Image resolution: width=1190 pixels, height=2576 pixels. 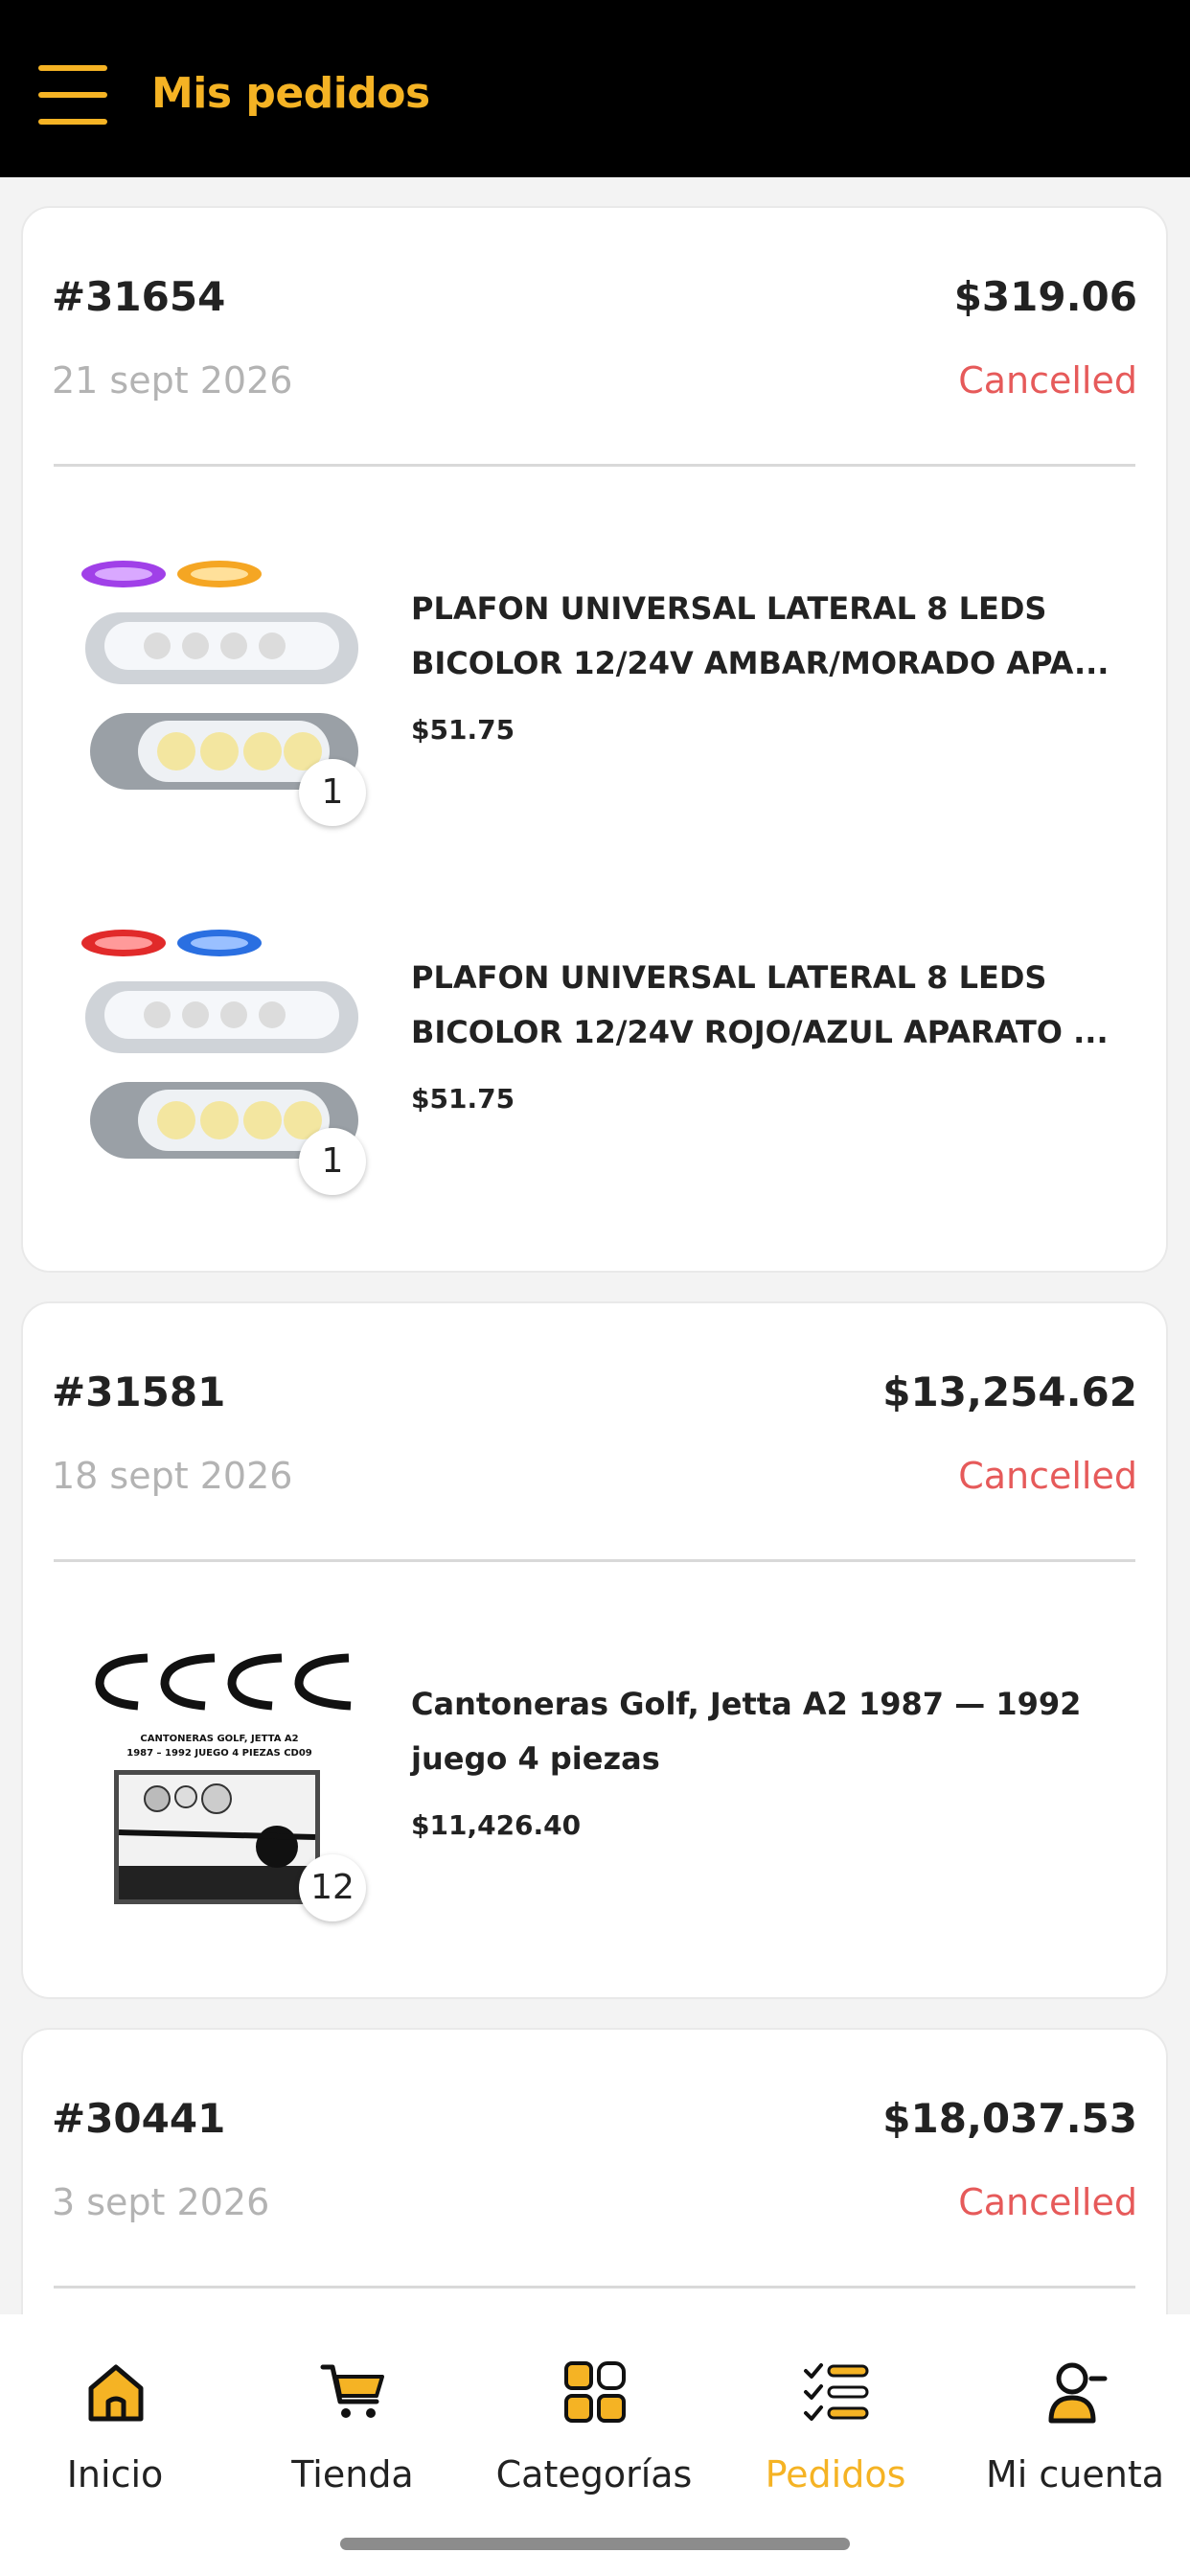 What do you see at coordinates (172, 380) in the screenshot?
I see `order-date: 21 sept 2026` at bounding box center [172, 380].